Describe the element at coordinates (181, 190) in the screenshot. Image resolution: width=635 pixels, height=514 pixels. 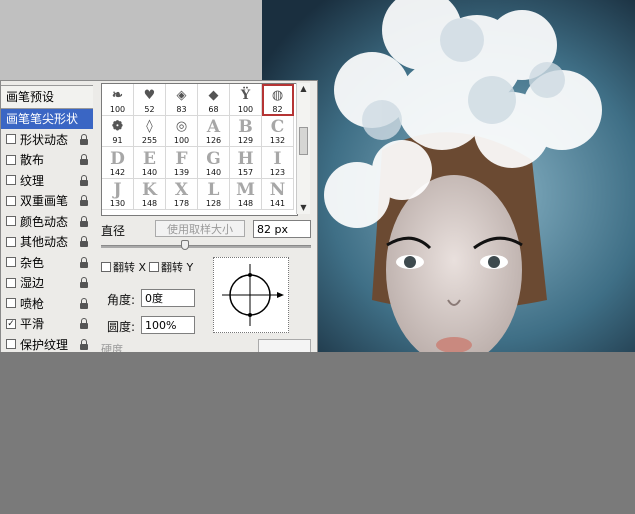
I see `brush-tip-icon: X` at that location.